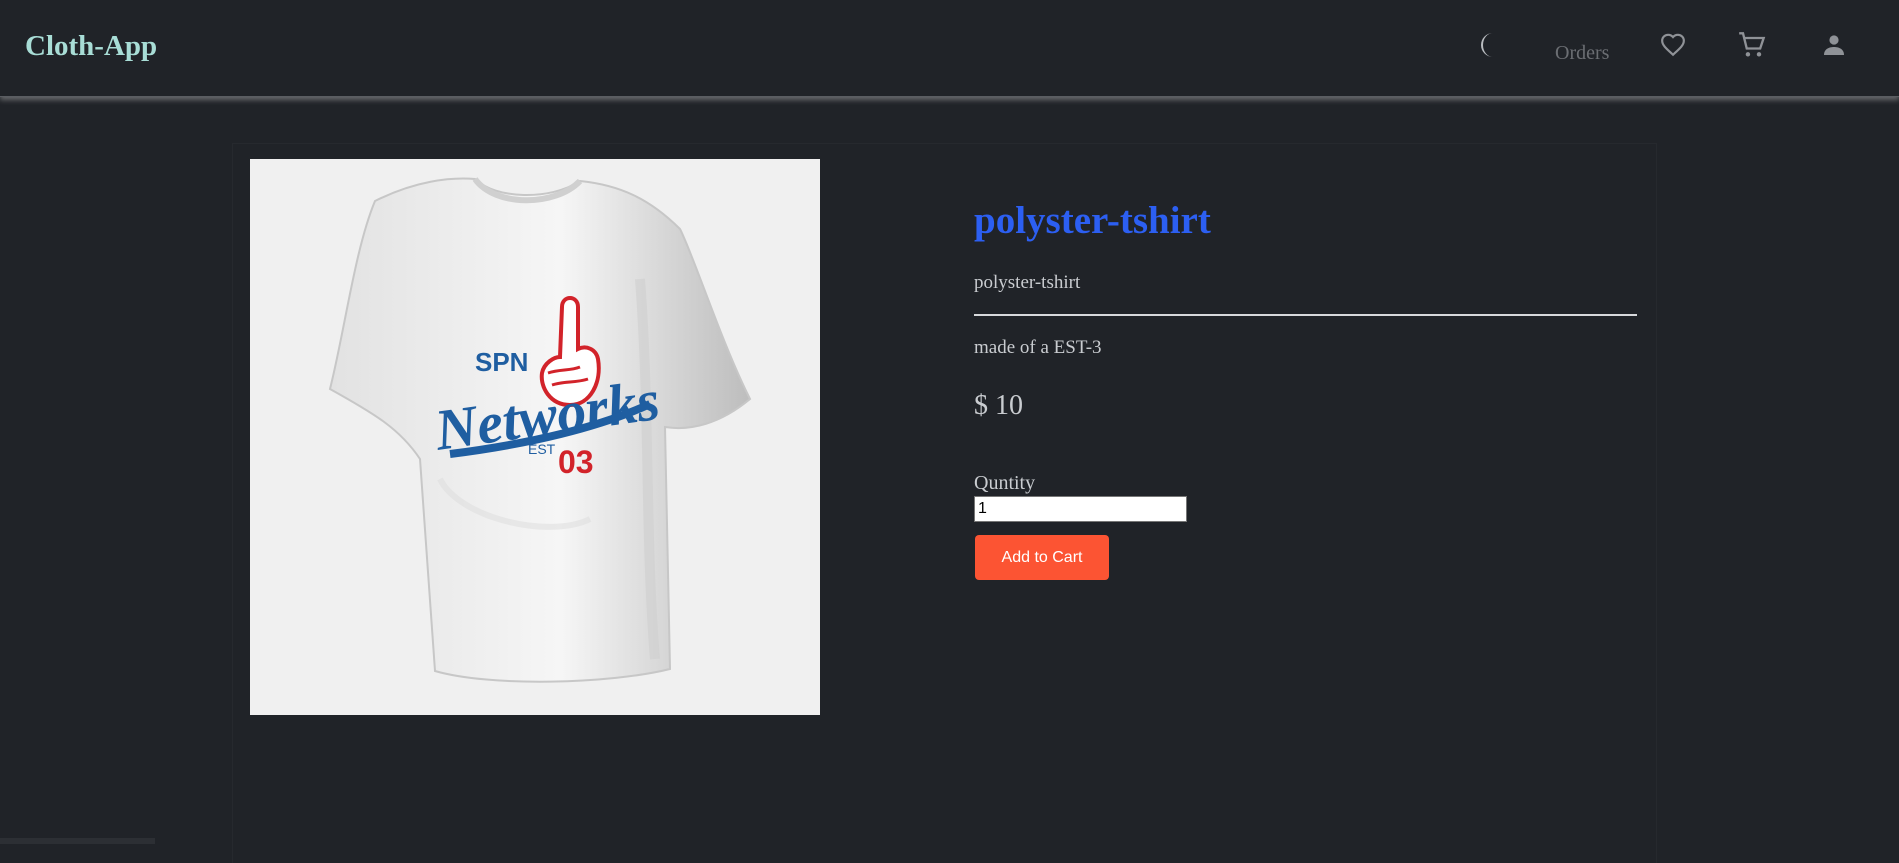 This screenshot has width=1899, height=863. I want to click on product-subtitle: polyster-tshirt, so click(1027, 282).